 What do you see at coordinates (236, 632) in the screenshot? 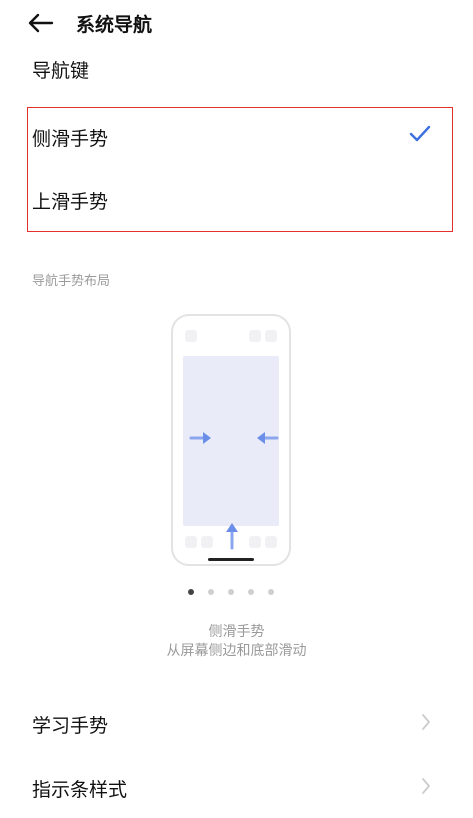
I see `gesture-caption-title: 侧滑手势` at bounding box center [236, 632].